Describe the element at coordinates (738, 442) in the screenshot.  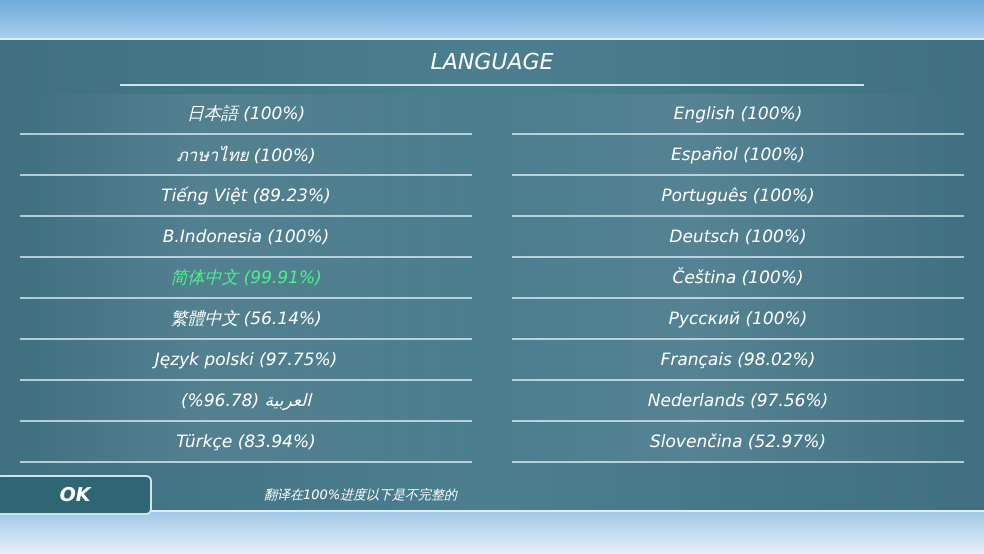
I see `language-option: Slovenčina (52.97%)` at that location.